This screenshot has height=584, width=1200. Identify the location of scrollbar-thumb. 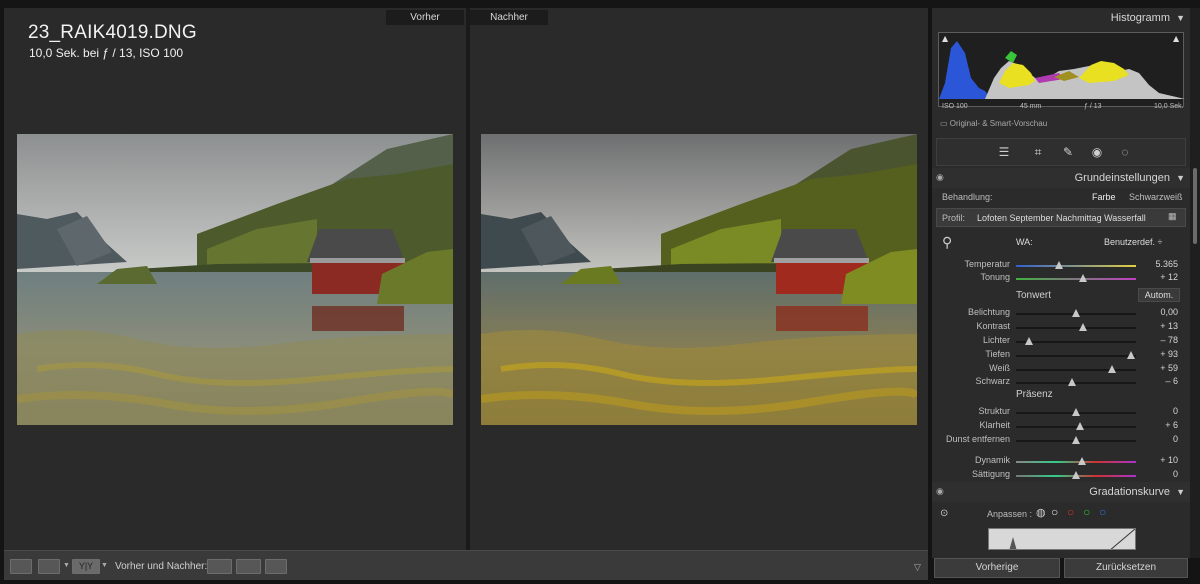
(1195, 206).